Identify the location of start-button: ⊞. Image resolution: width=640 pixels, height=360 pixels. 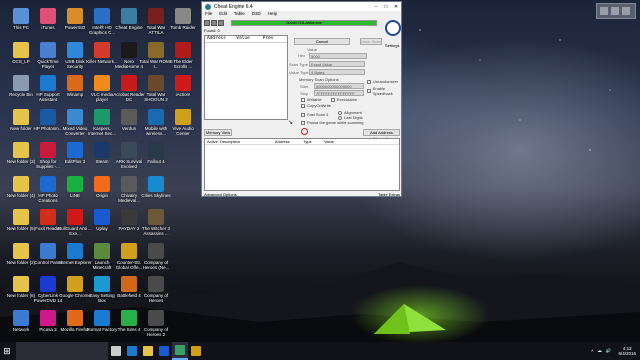
(7, 351).